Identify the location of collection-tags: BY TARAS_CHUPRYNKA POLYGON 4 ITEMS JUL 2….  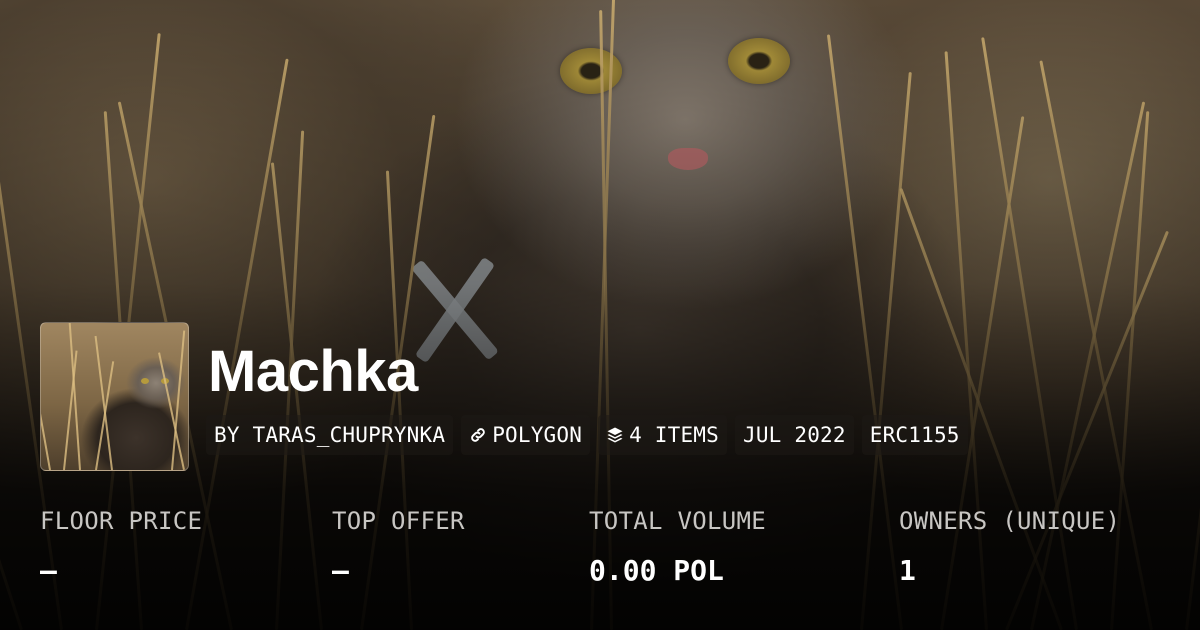
(587, 435).